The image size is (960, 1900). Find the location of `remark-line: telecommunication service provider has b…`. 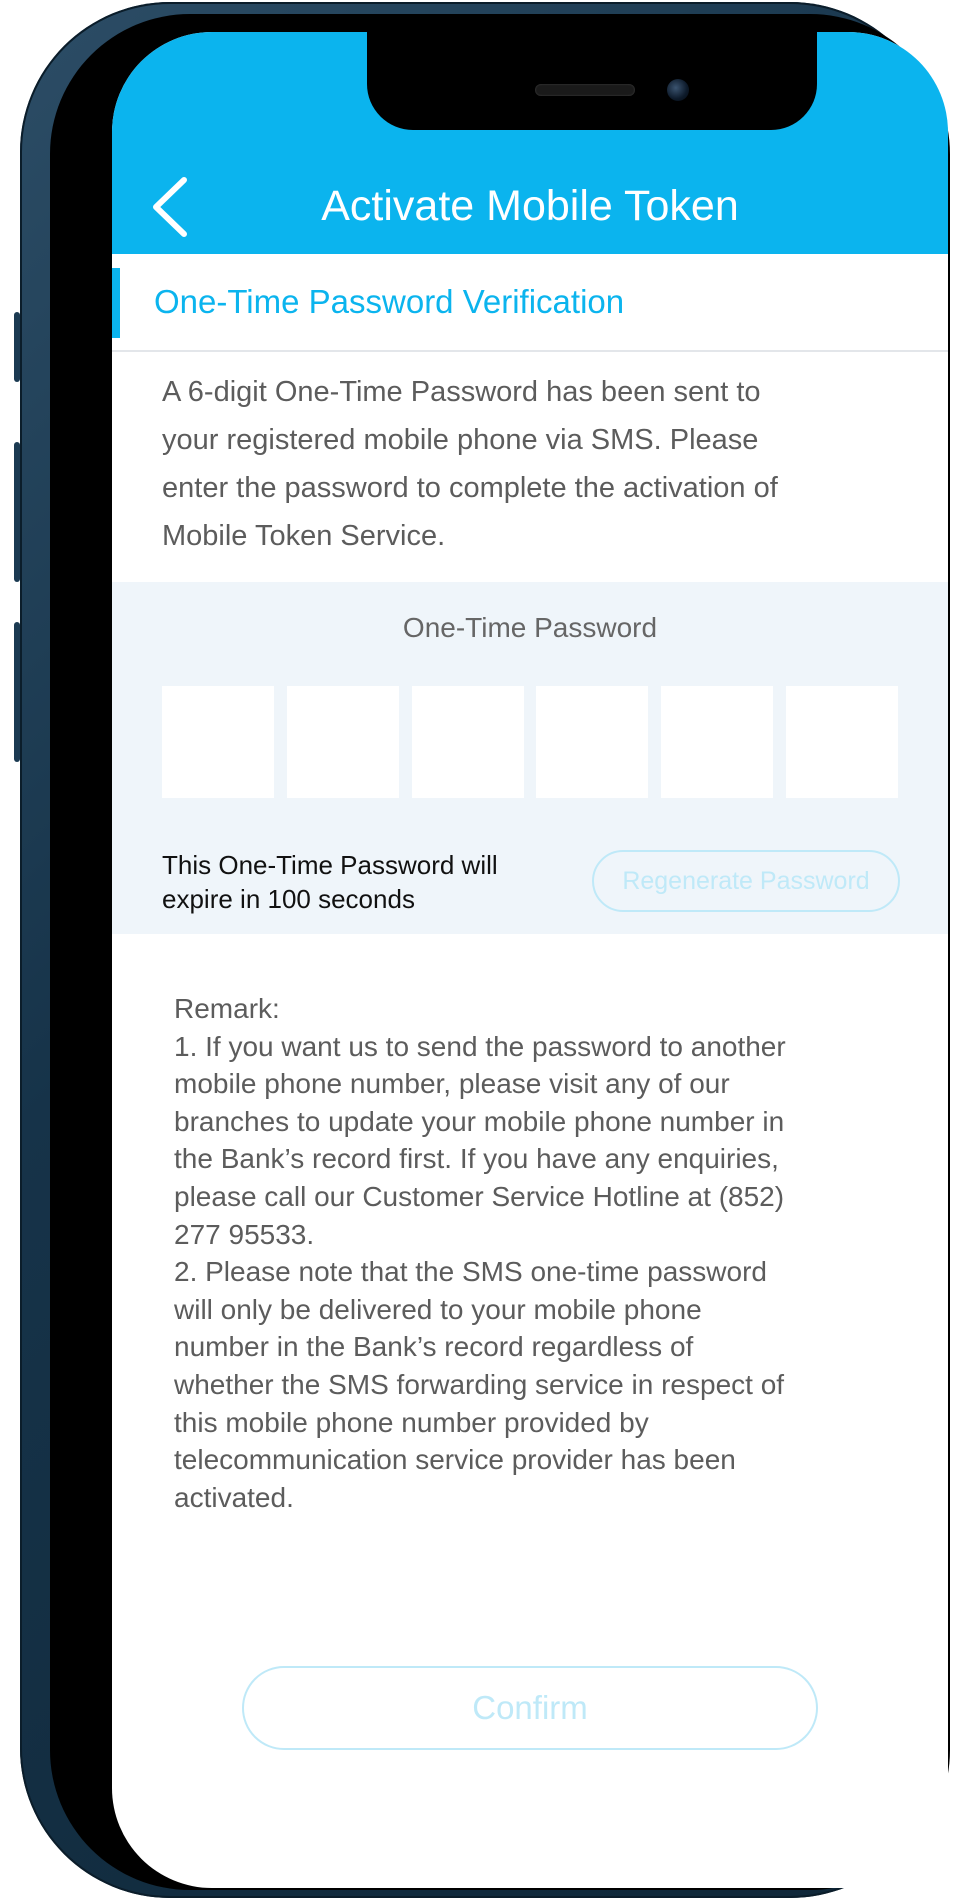

remark-line: telecommunication service provider has b… is located at coordinates (455, 1460).